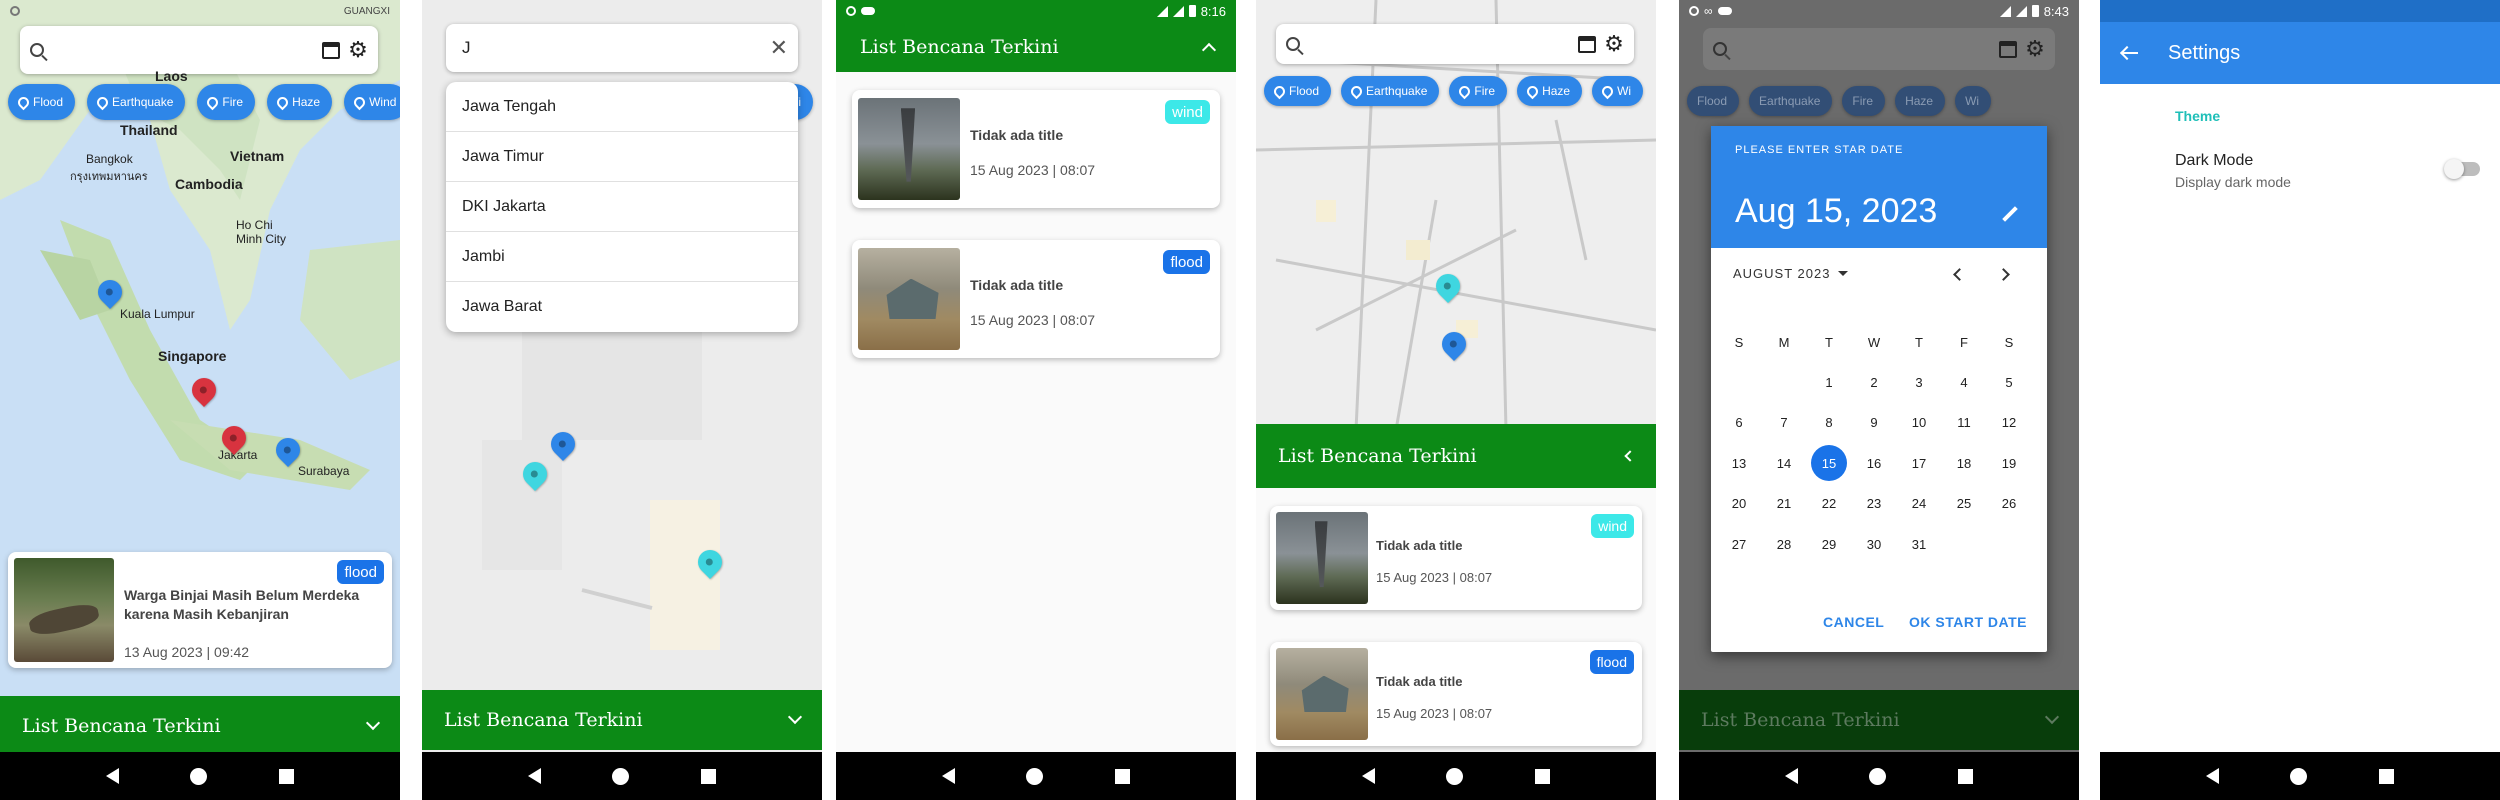 This screenshot has width=2500, height=800. Describe the element at coordinates (1874, 423) in the screenshot. I see `calendar-day: 9` at that location.